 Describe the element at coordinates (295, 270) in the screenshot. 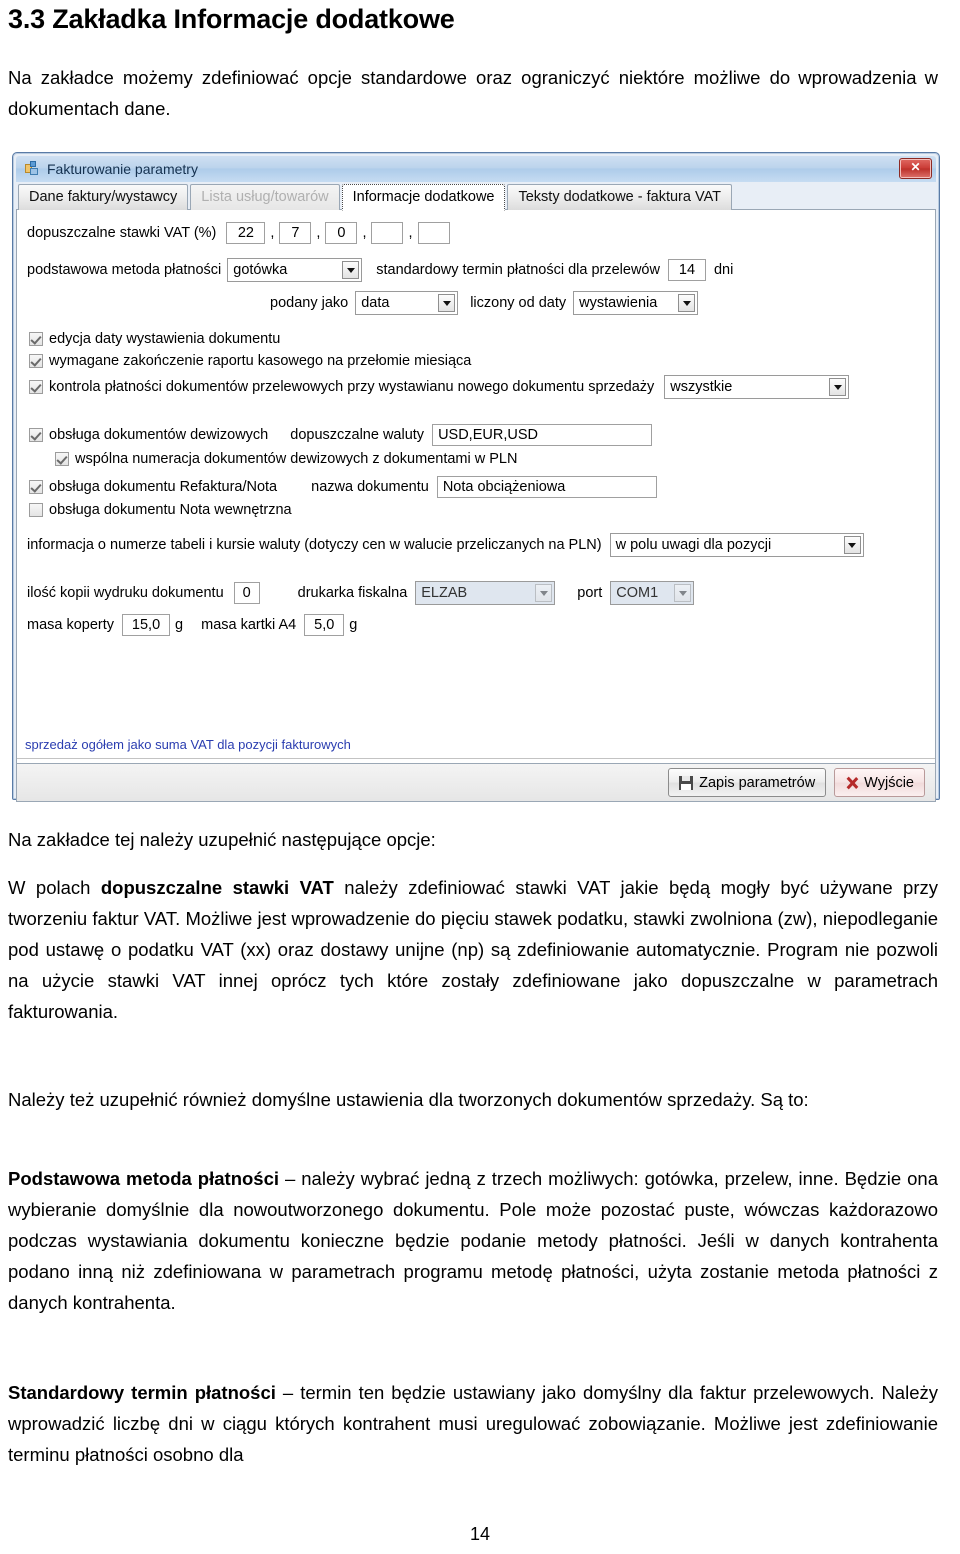

I see `payment-method-select: gotówka` at that location.